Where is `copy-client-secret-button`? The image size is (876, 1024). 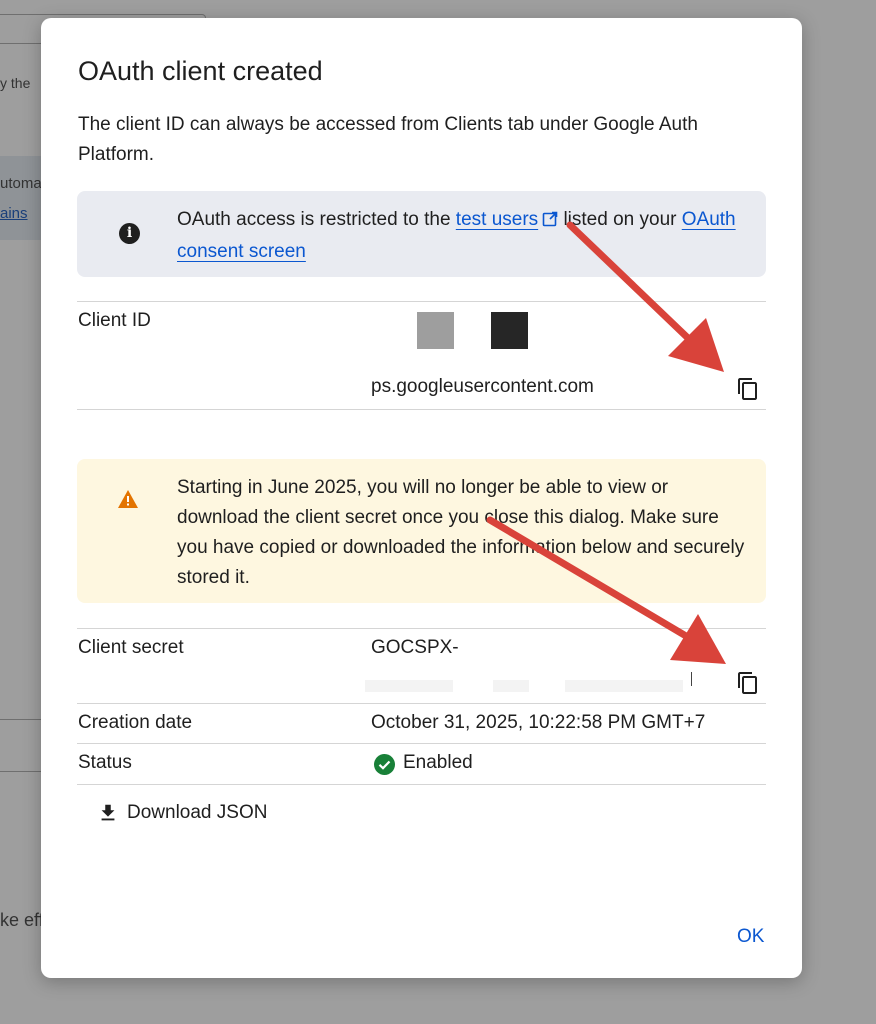 copy-client-secret-button is located at coordinates (748, 683).